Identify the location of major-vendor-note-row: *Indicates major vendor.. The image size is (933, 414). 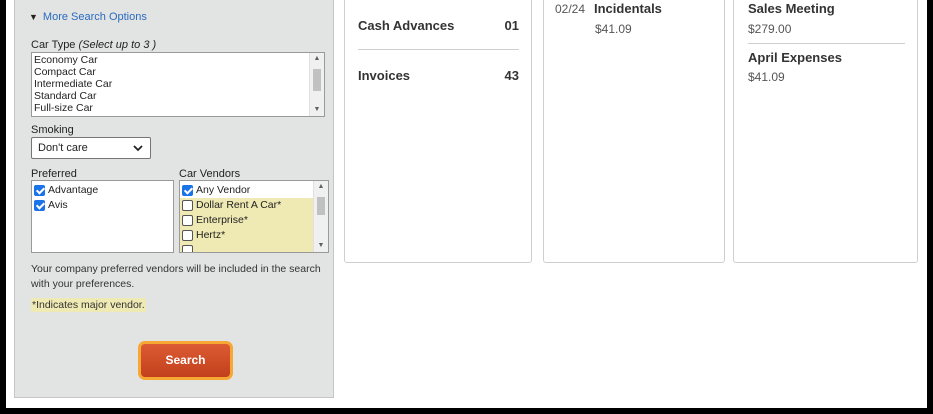
(180, 305).